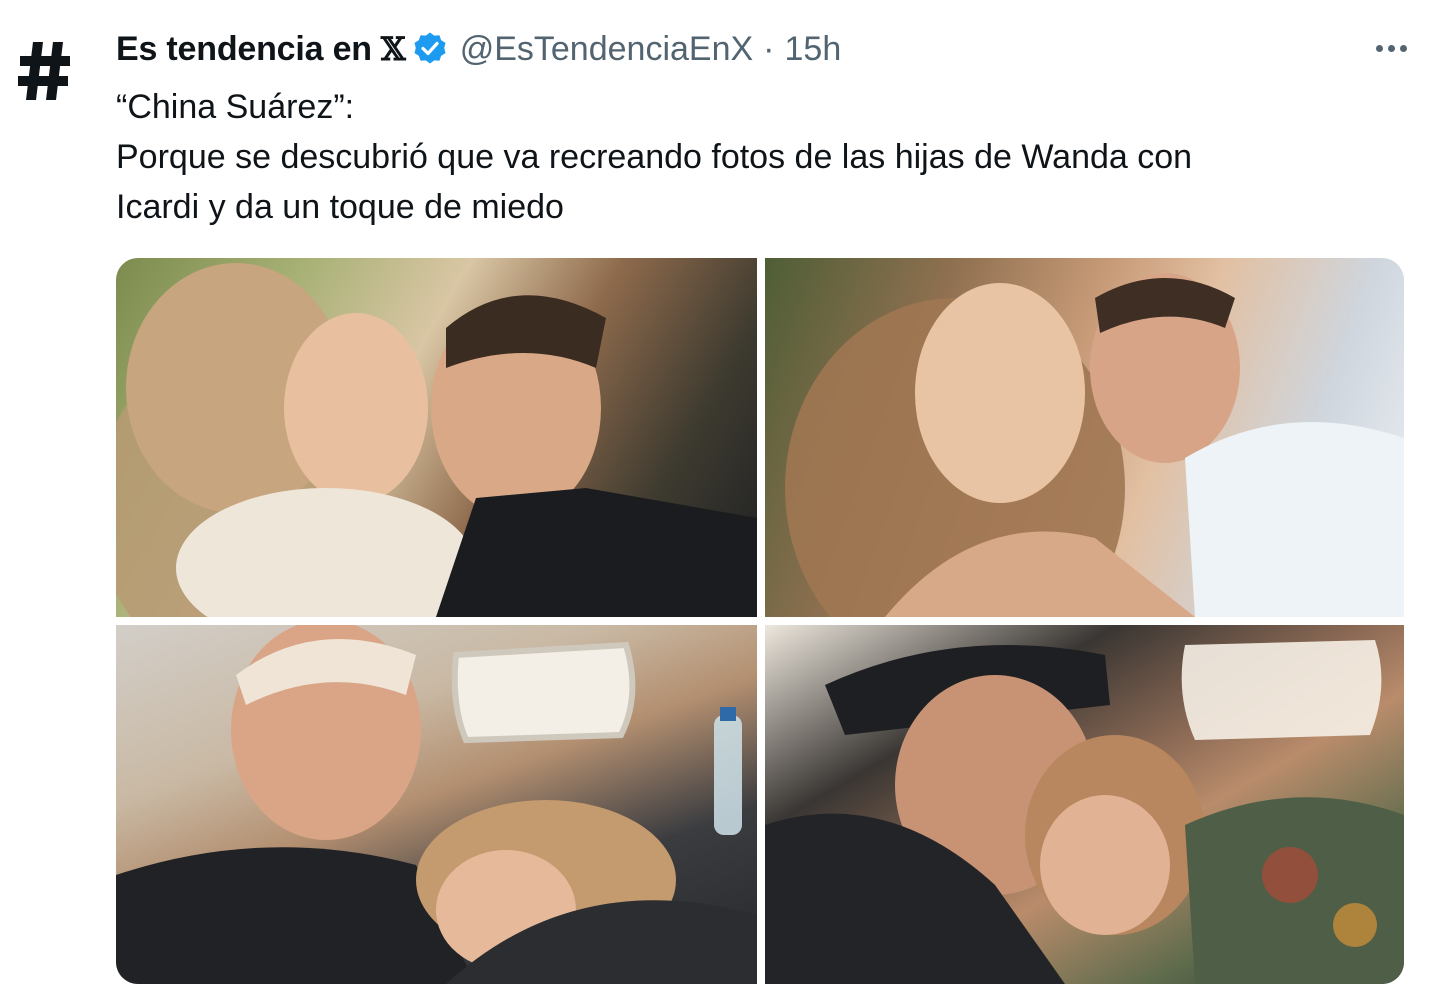 Image resolution: width=1440 pixels, height=999 pixels. What do you see at coordinates (393, 49) in the screenshot?
I see `x-logo-icon: 𝕏` at bounding box center [393, 49].